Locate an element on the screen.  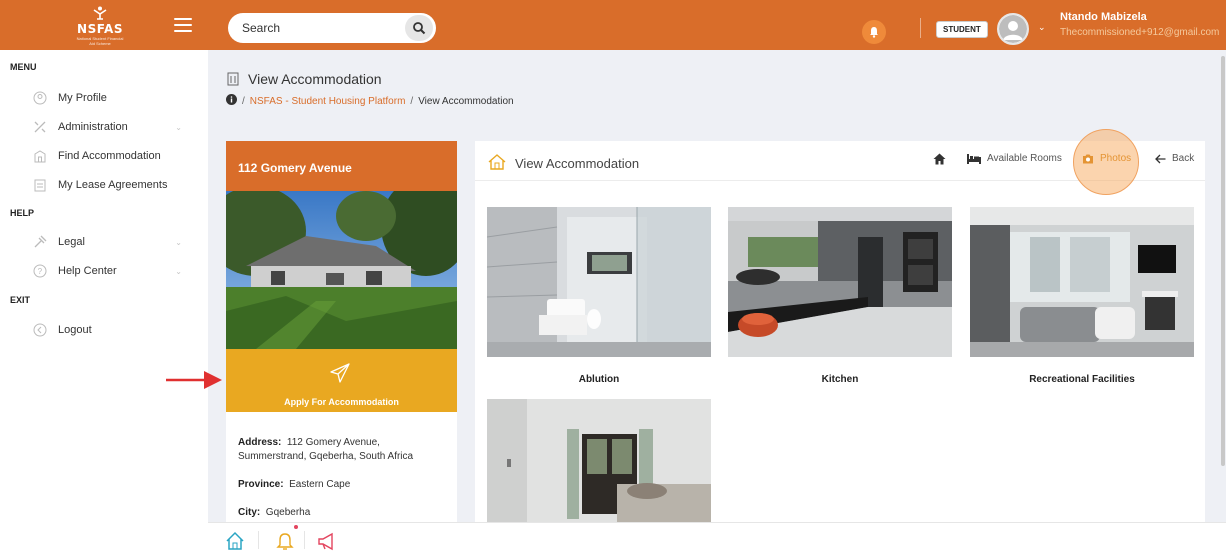
page-title: View Accommodation is located at coordinates (304, 79).